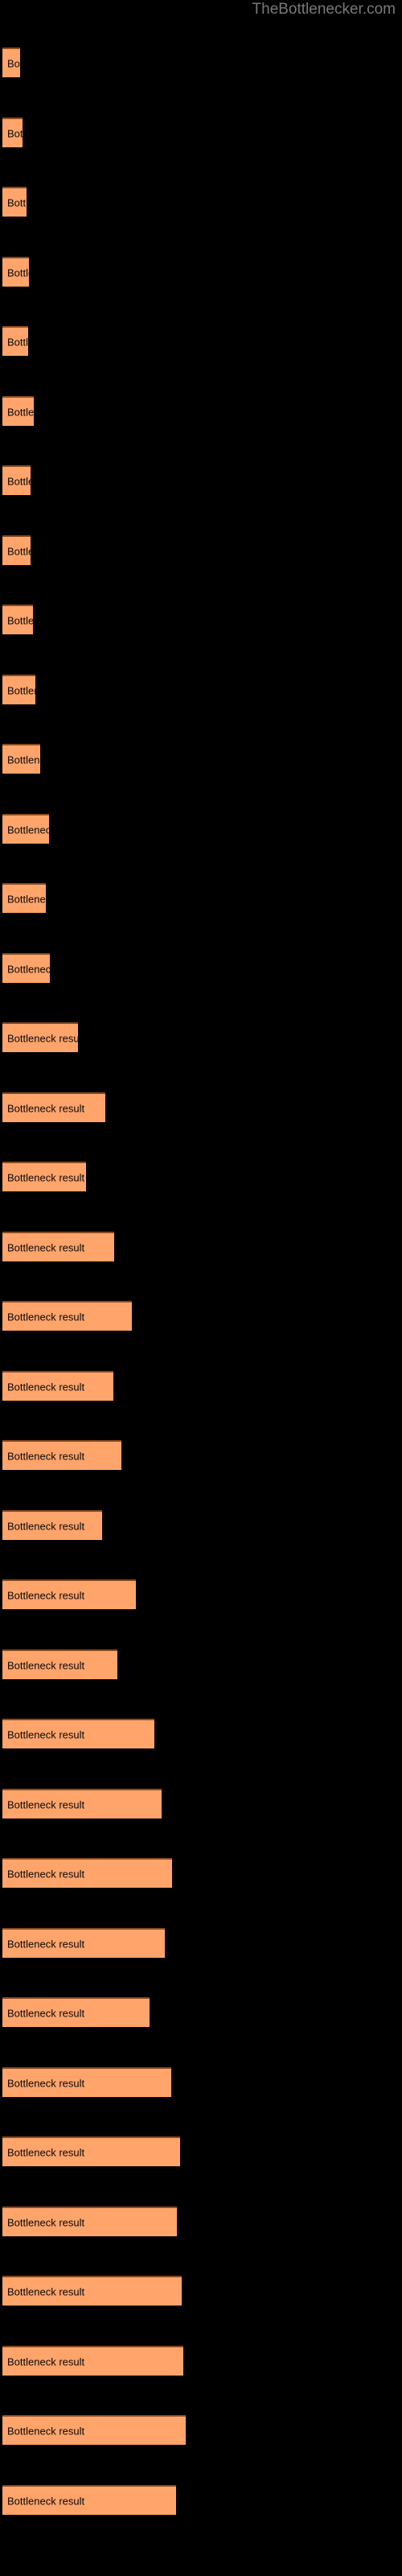  What do you see at coordinates (87, 1873) in the screenshot?
I see `bar-27: Bottleneck result` at bounding box center [87, 1873].